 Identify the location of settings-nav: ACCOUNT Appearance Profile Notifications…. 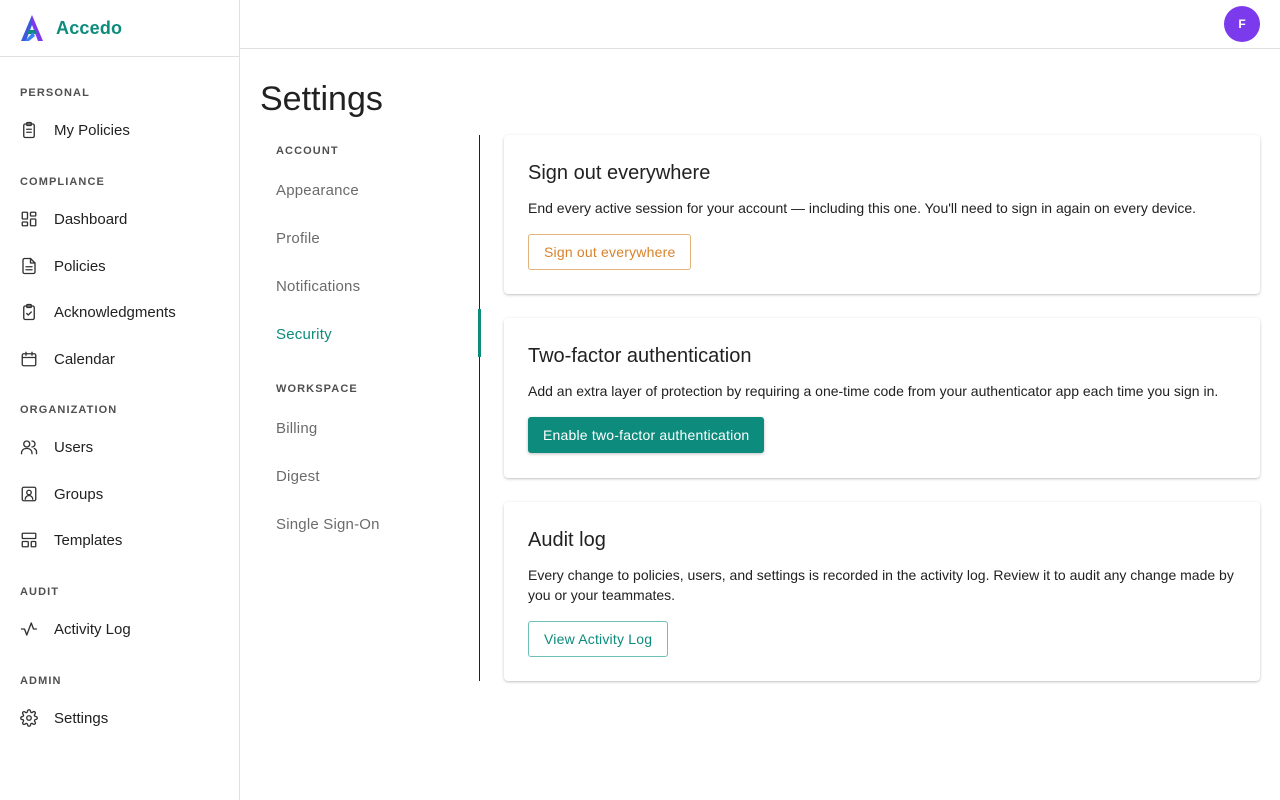
(370, 408).